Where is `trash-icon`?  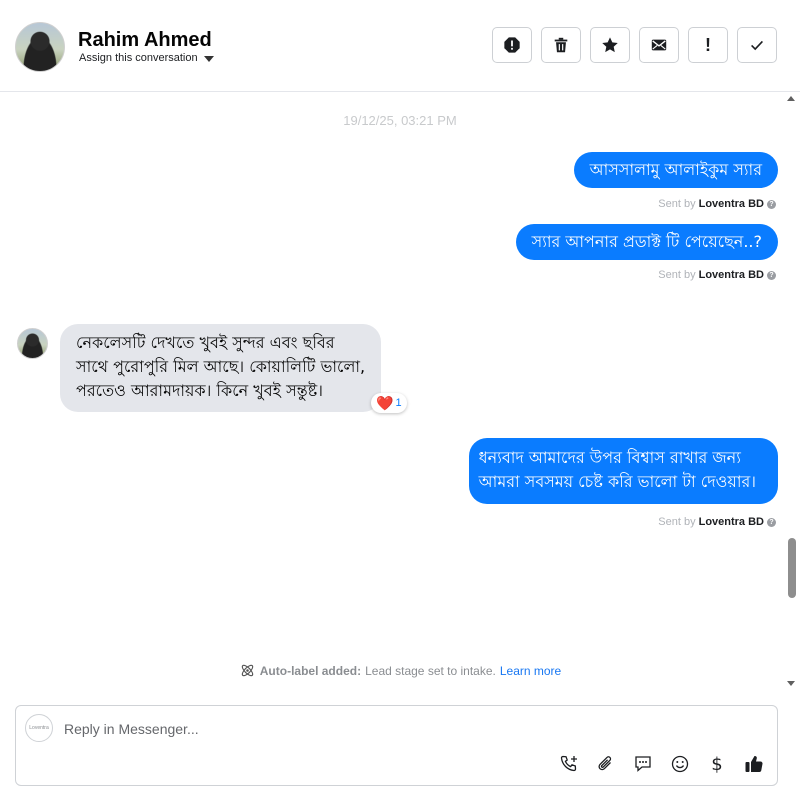
trash-icon is located at coordinates (561, 45).